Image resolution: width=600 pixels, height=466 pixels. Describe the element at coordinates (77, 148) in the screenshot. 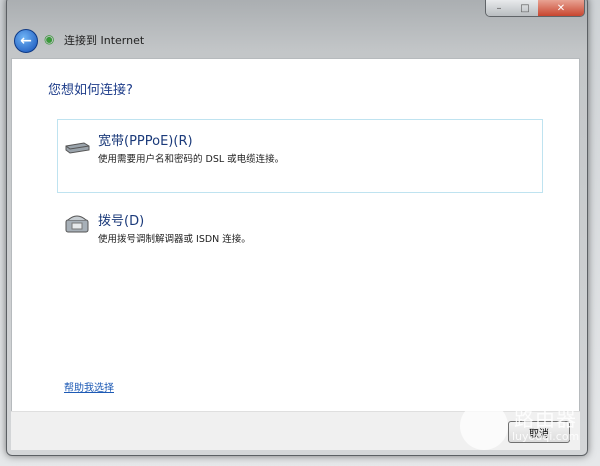

I see `broadband-modem-icon` at that location.